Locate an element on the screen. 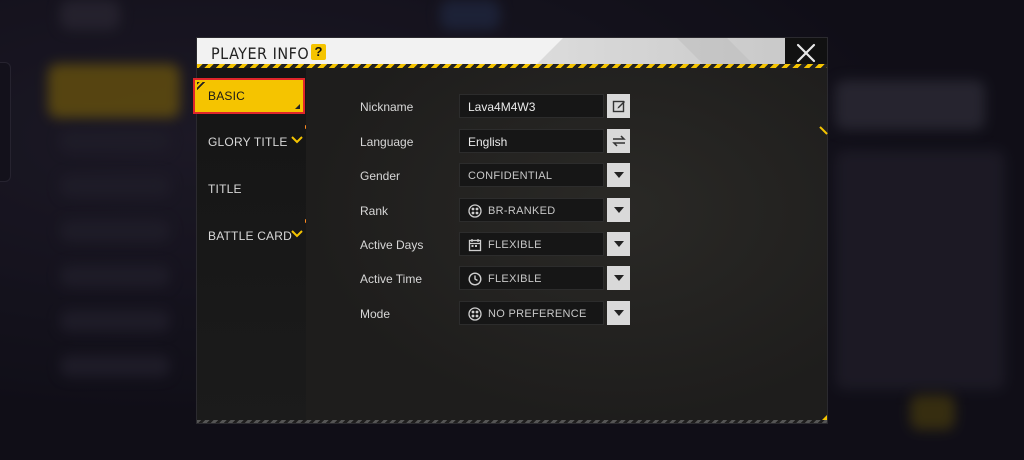 The image size is (1024, 460). mode-dropdown-button is located at coordinates (618, 313).